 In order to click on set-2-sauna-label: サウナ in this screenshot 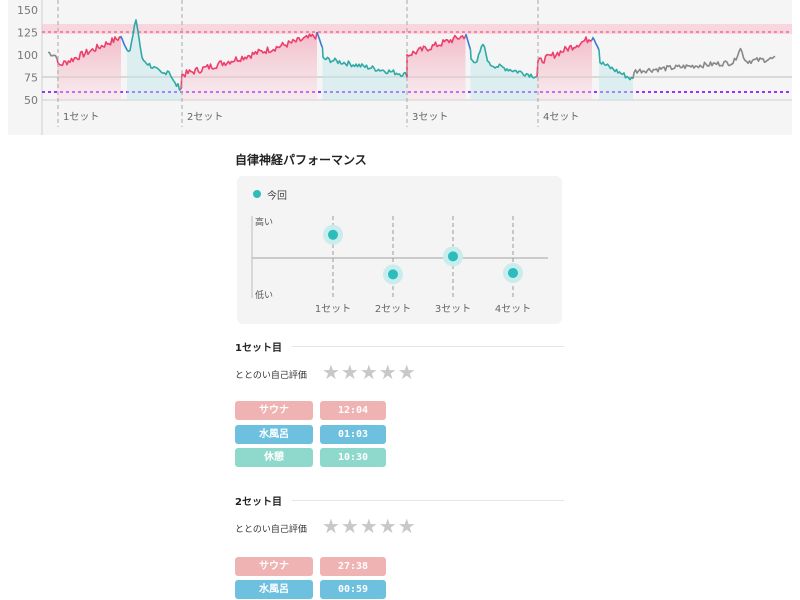, I will do `click(274, 566)`.